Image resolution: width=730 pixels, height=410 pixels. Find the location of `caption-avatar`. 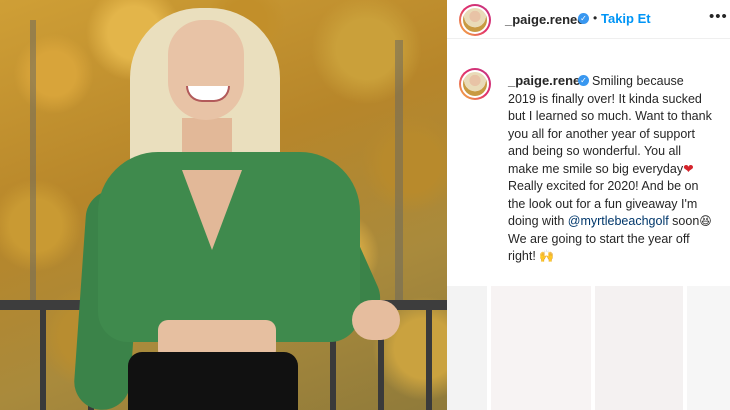

caption-avatar is located at coordinates (475, 84).